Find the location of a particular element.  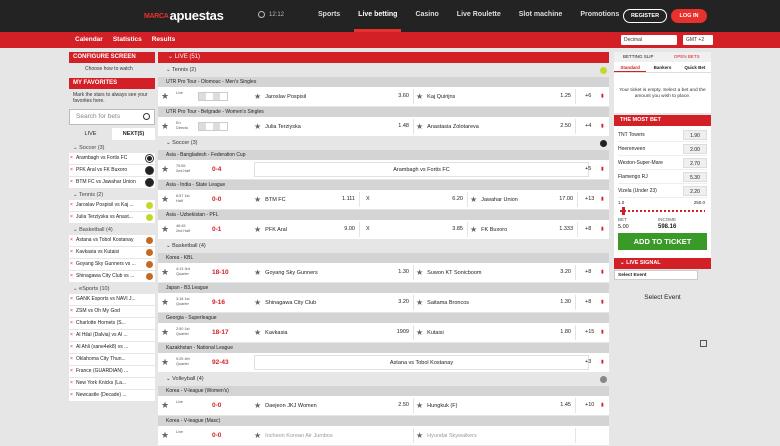

odd-draw: X 3.85 is located at coordinates (415, 229).